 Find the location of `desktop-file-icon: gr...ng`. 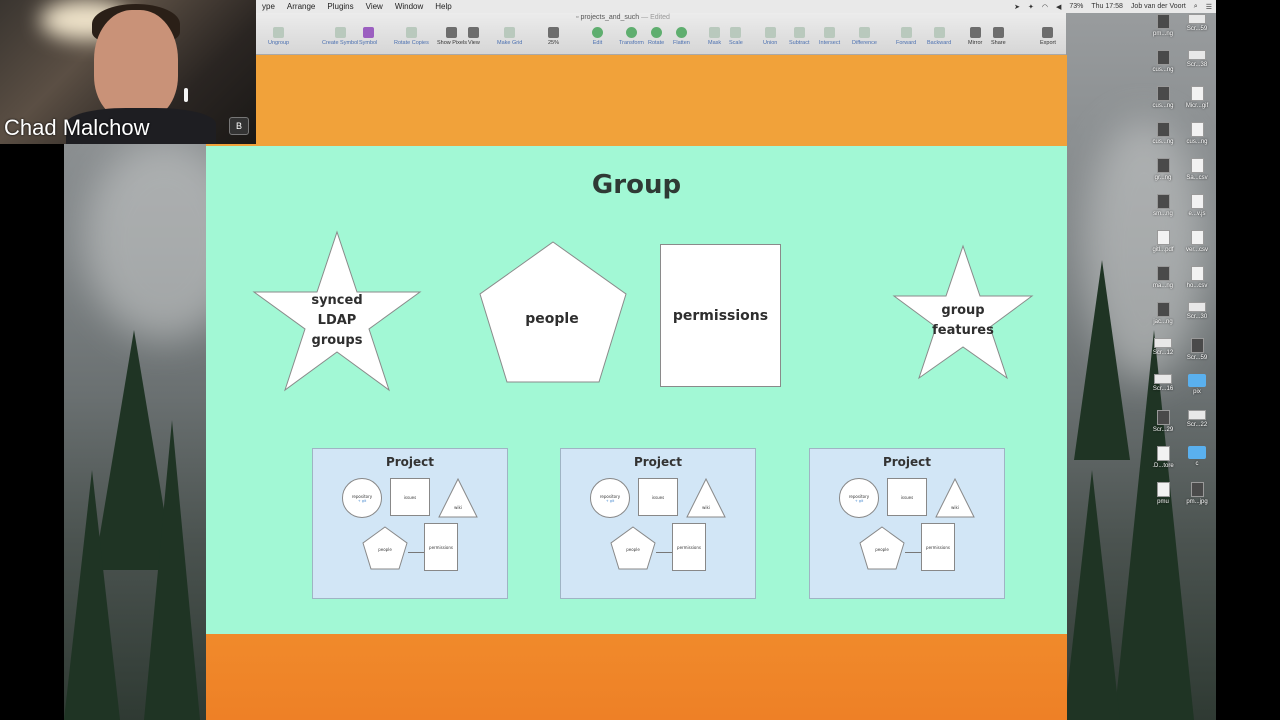

desktop-file-icon: gr...ng is located at coordinates (1163, 169).